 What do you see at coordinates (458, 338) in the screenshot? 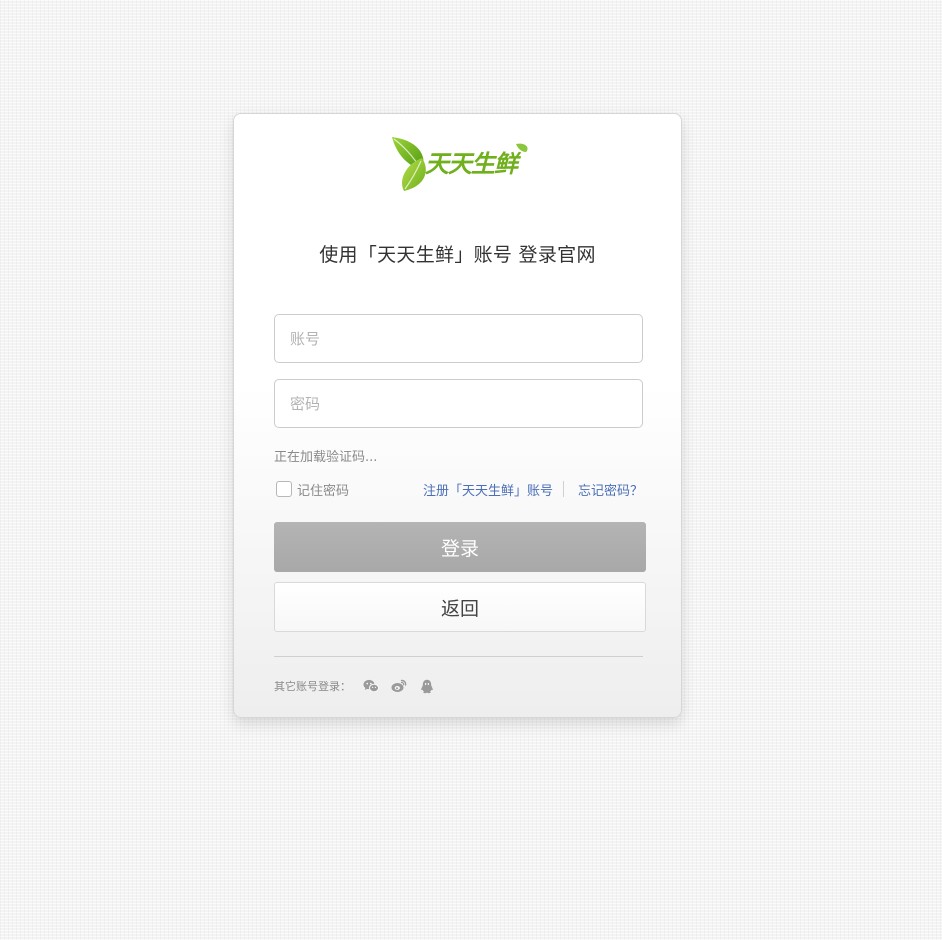
I see `account-input` at bounding box center [458, 338].